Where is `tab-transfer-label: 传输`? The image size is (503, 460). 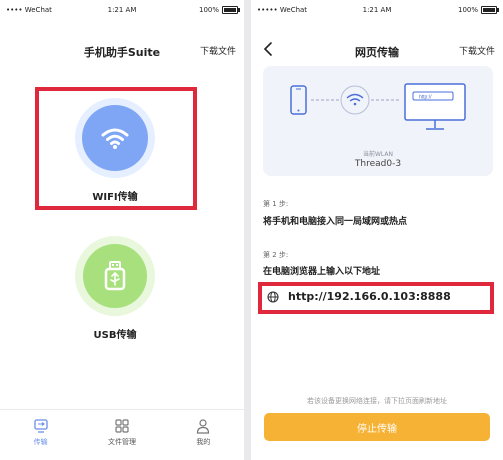 tab-transfer-label: 传输 is located at coordinates (40, 442).